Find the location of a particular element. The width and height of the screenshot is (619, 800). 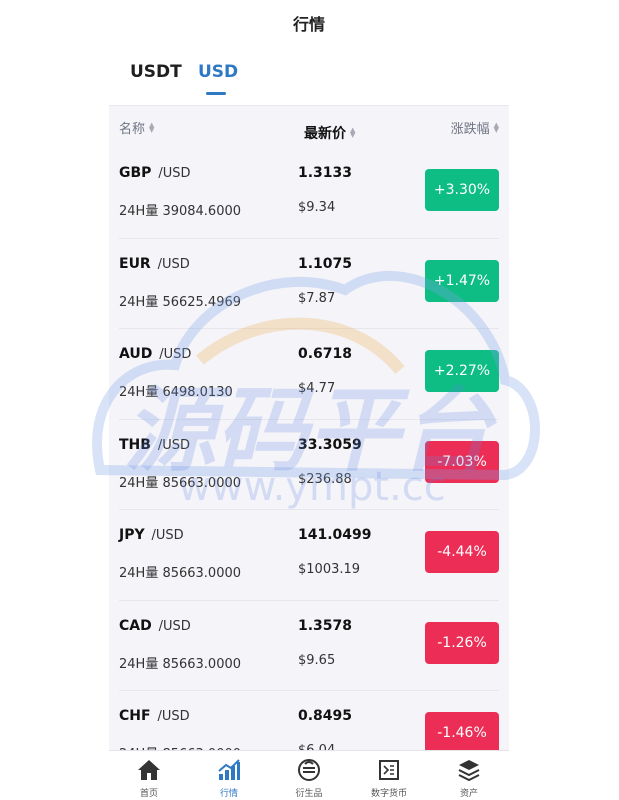

usd-price: $1003.19 is located at coordinates (329, 569).